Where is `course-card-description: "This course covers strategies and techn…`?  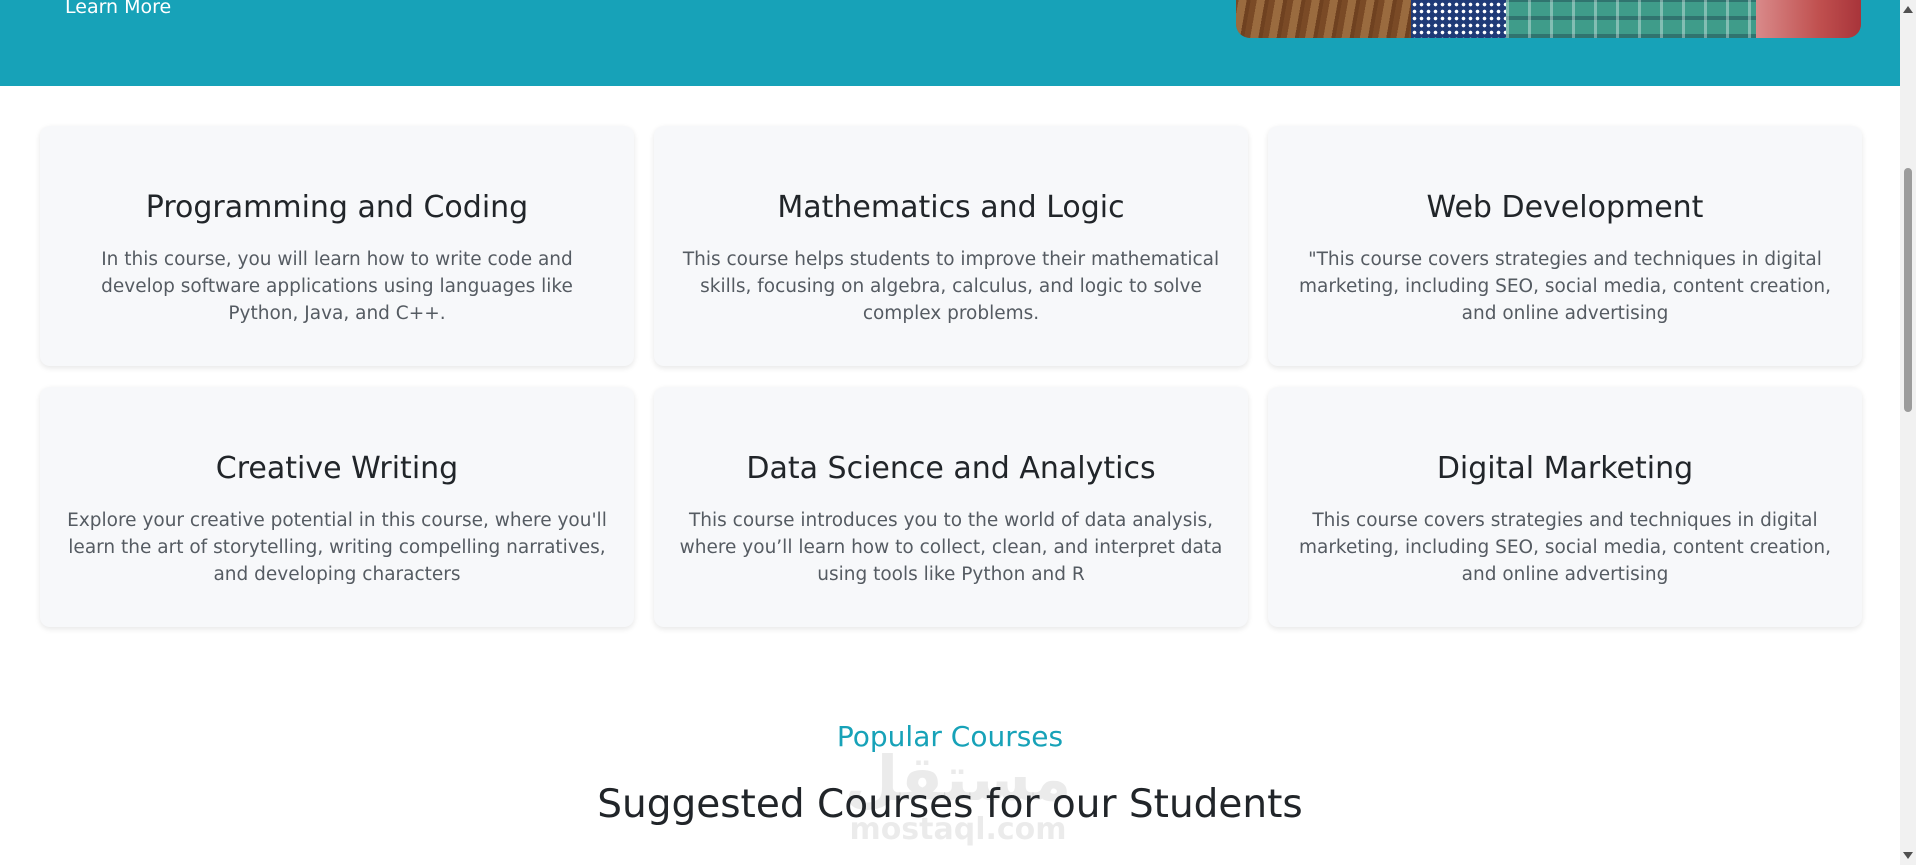
course-card-description: "This course covers strategies and techn… is located at coordinates (1565, 286).